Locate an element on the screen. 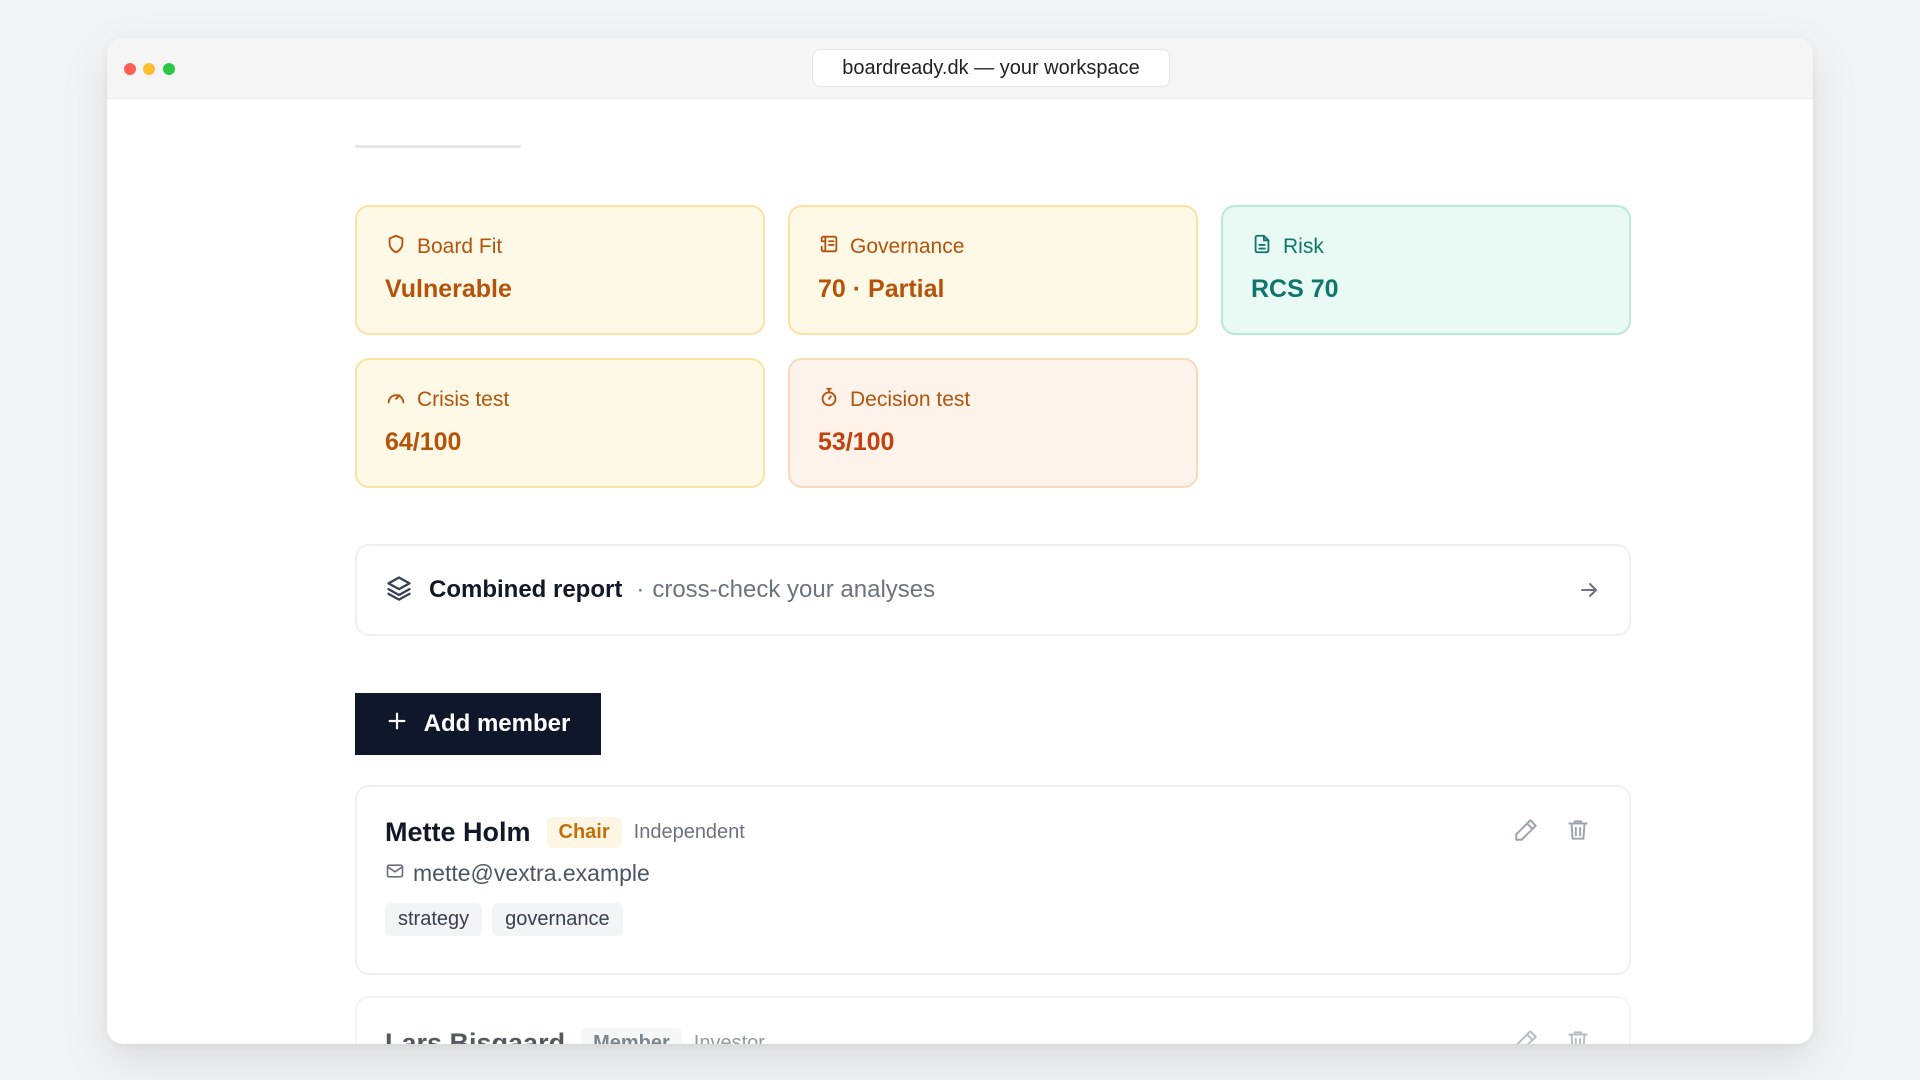  stat-card-board-fit: Board Fit Vulnerable is located at coordinates (560, 270).